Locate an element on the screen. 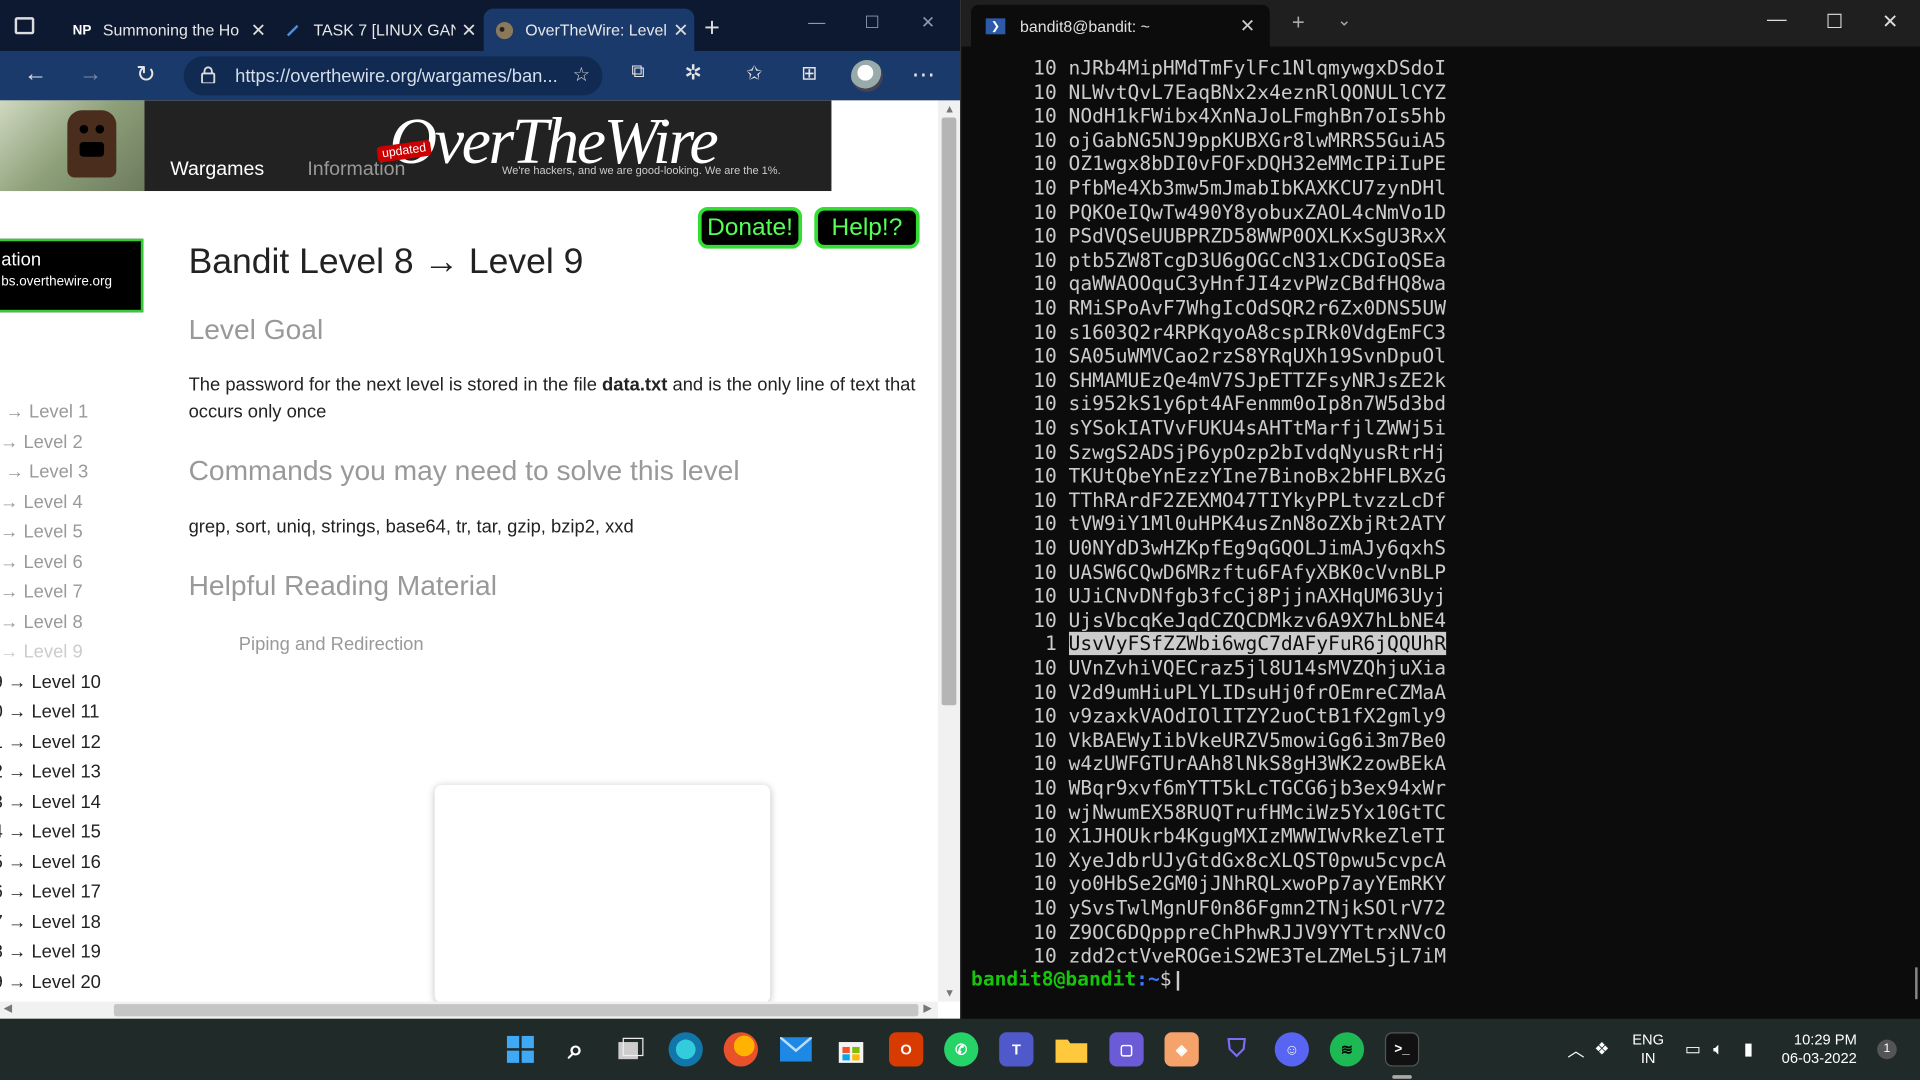  shell-prompt: bandit8@bandit:~$ is located at coordinates (1075, 979).